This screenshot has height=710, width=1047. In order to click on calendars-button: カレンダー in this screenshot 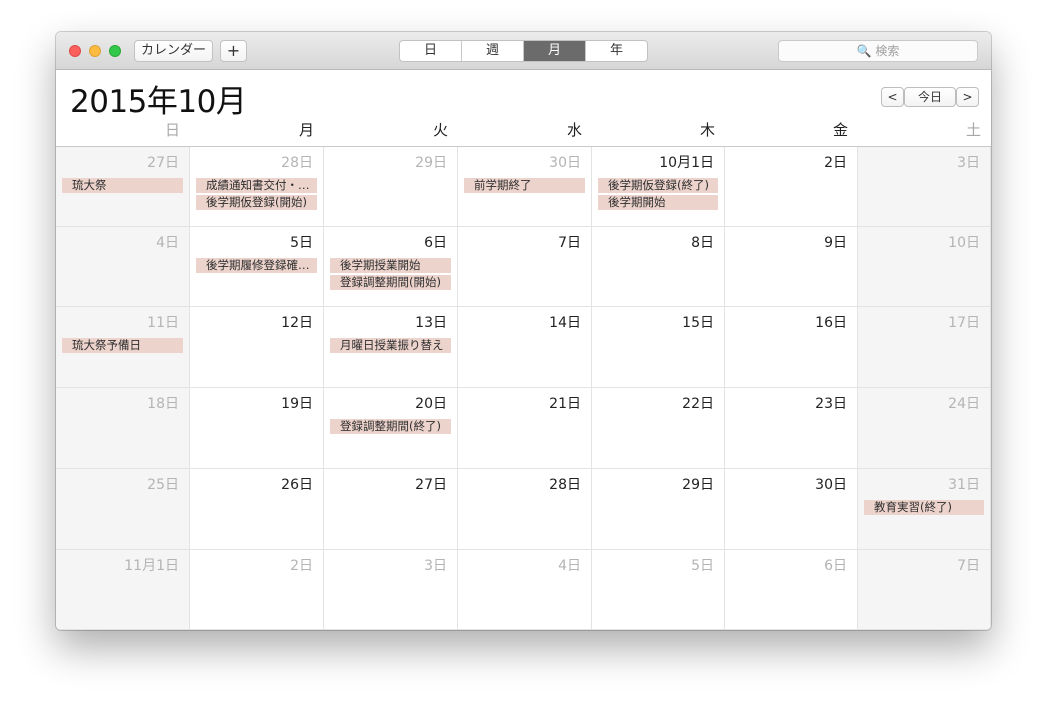, I will do `click(173, 51)`.